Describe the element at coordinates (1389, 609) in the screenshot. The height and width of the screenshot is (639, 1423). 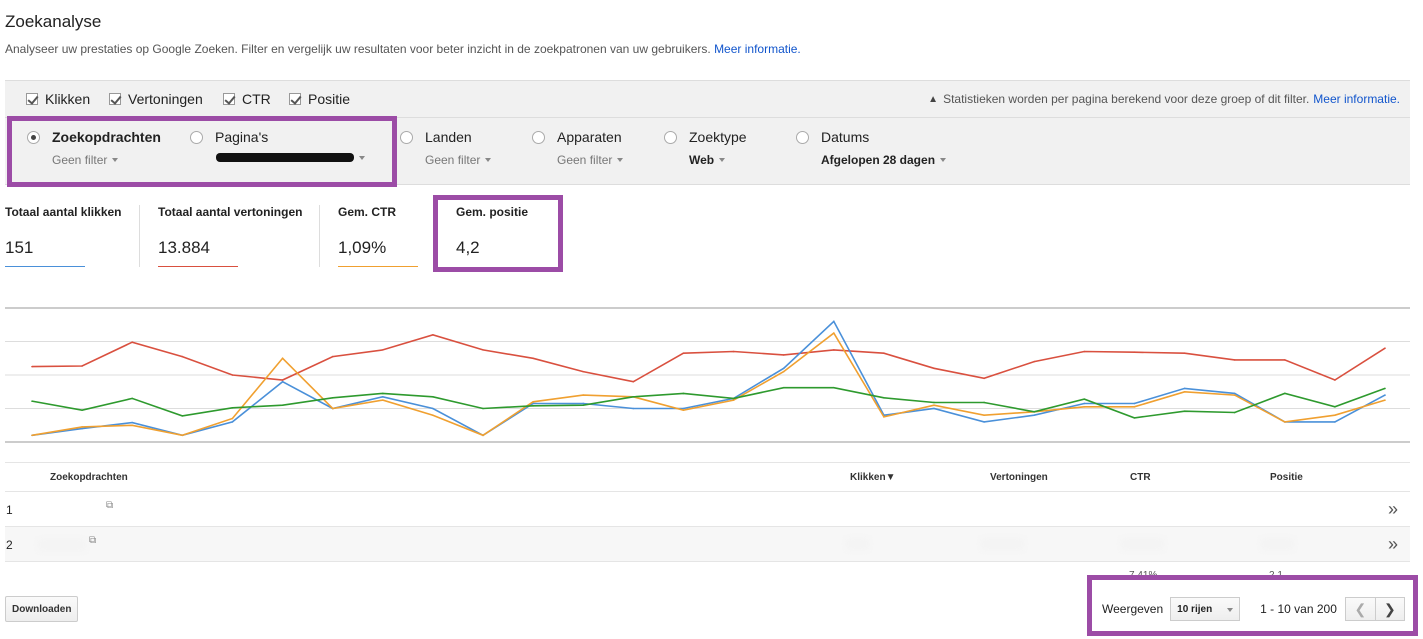
I see `next-page-button: ❯` at that location.